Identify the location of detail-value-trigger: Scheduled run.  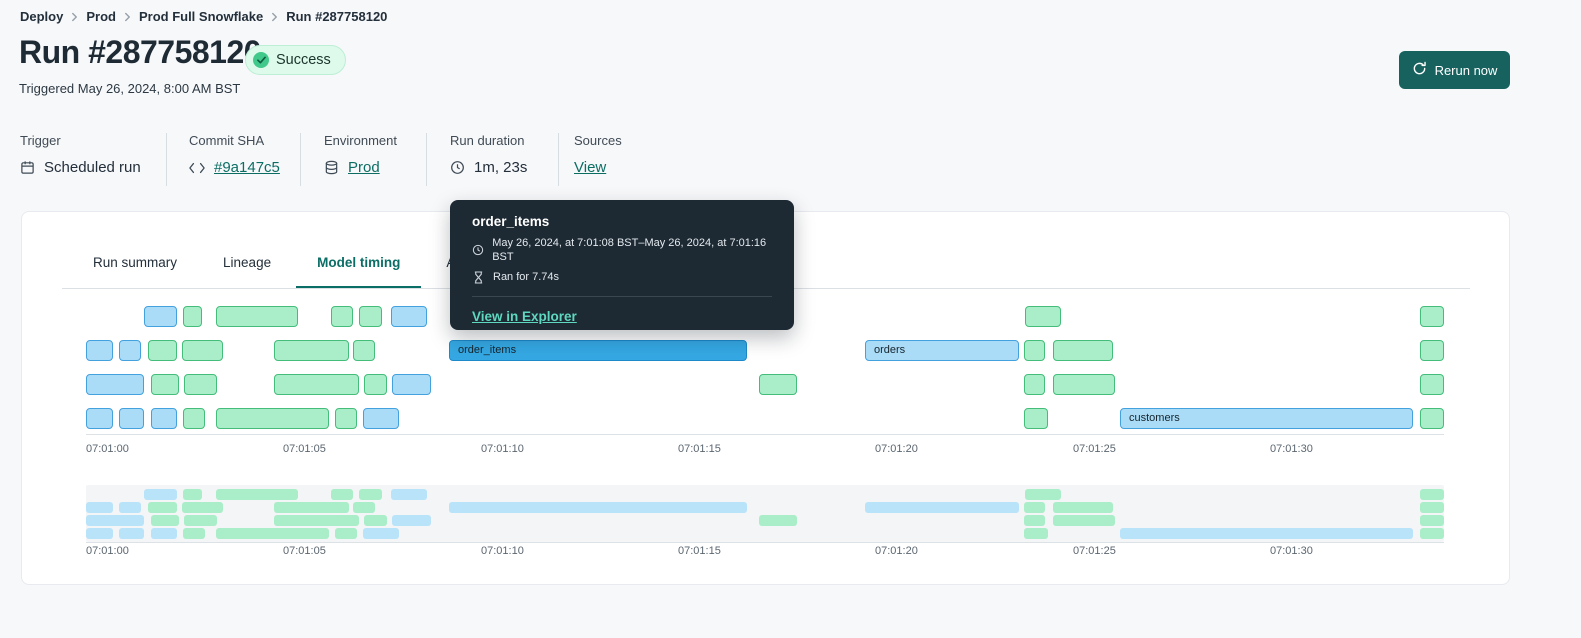
(92, 167).